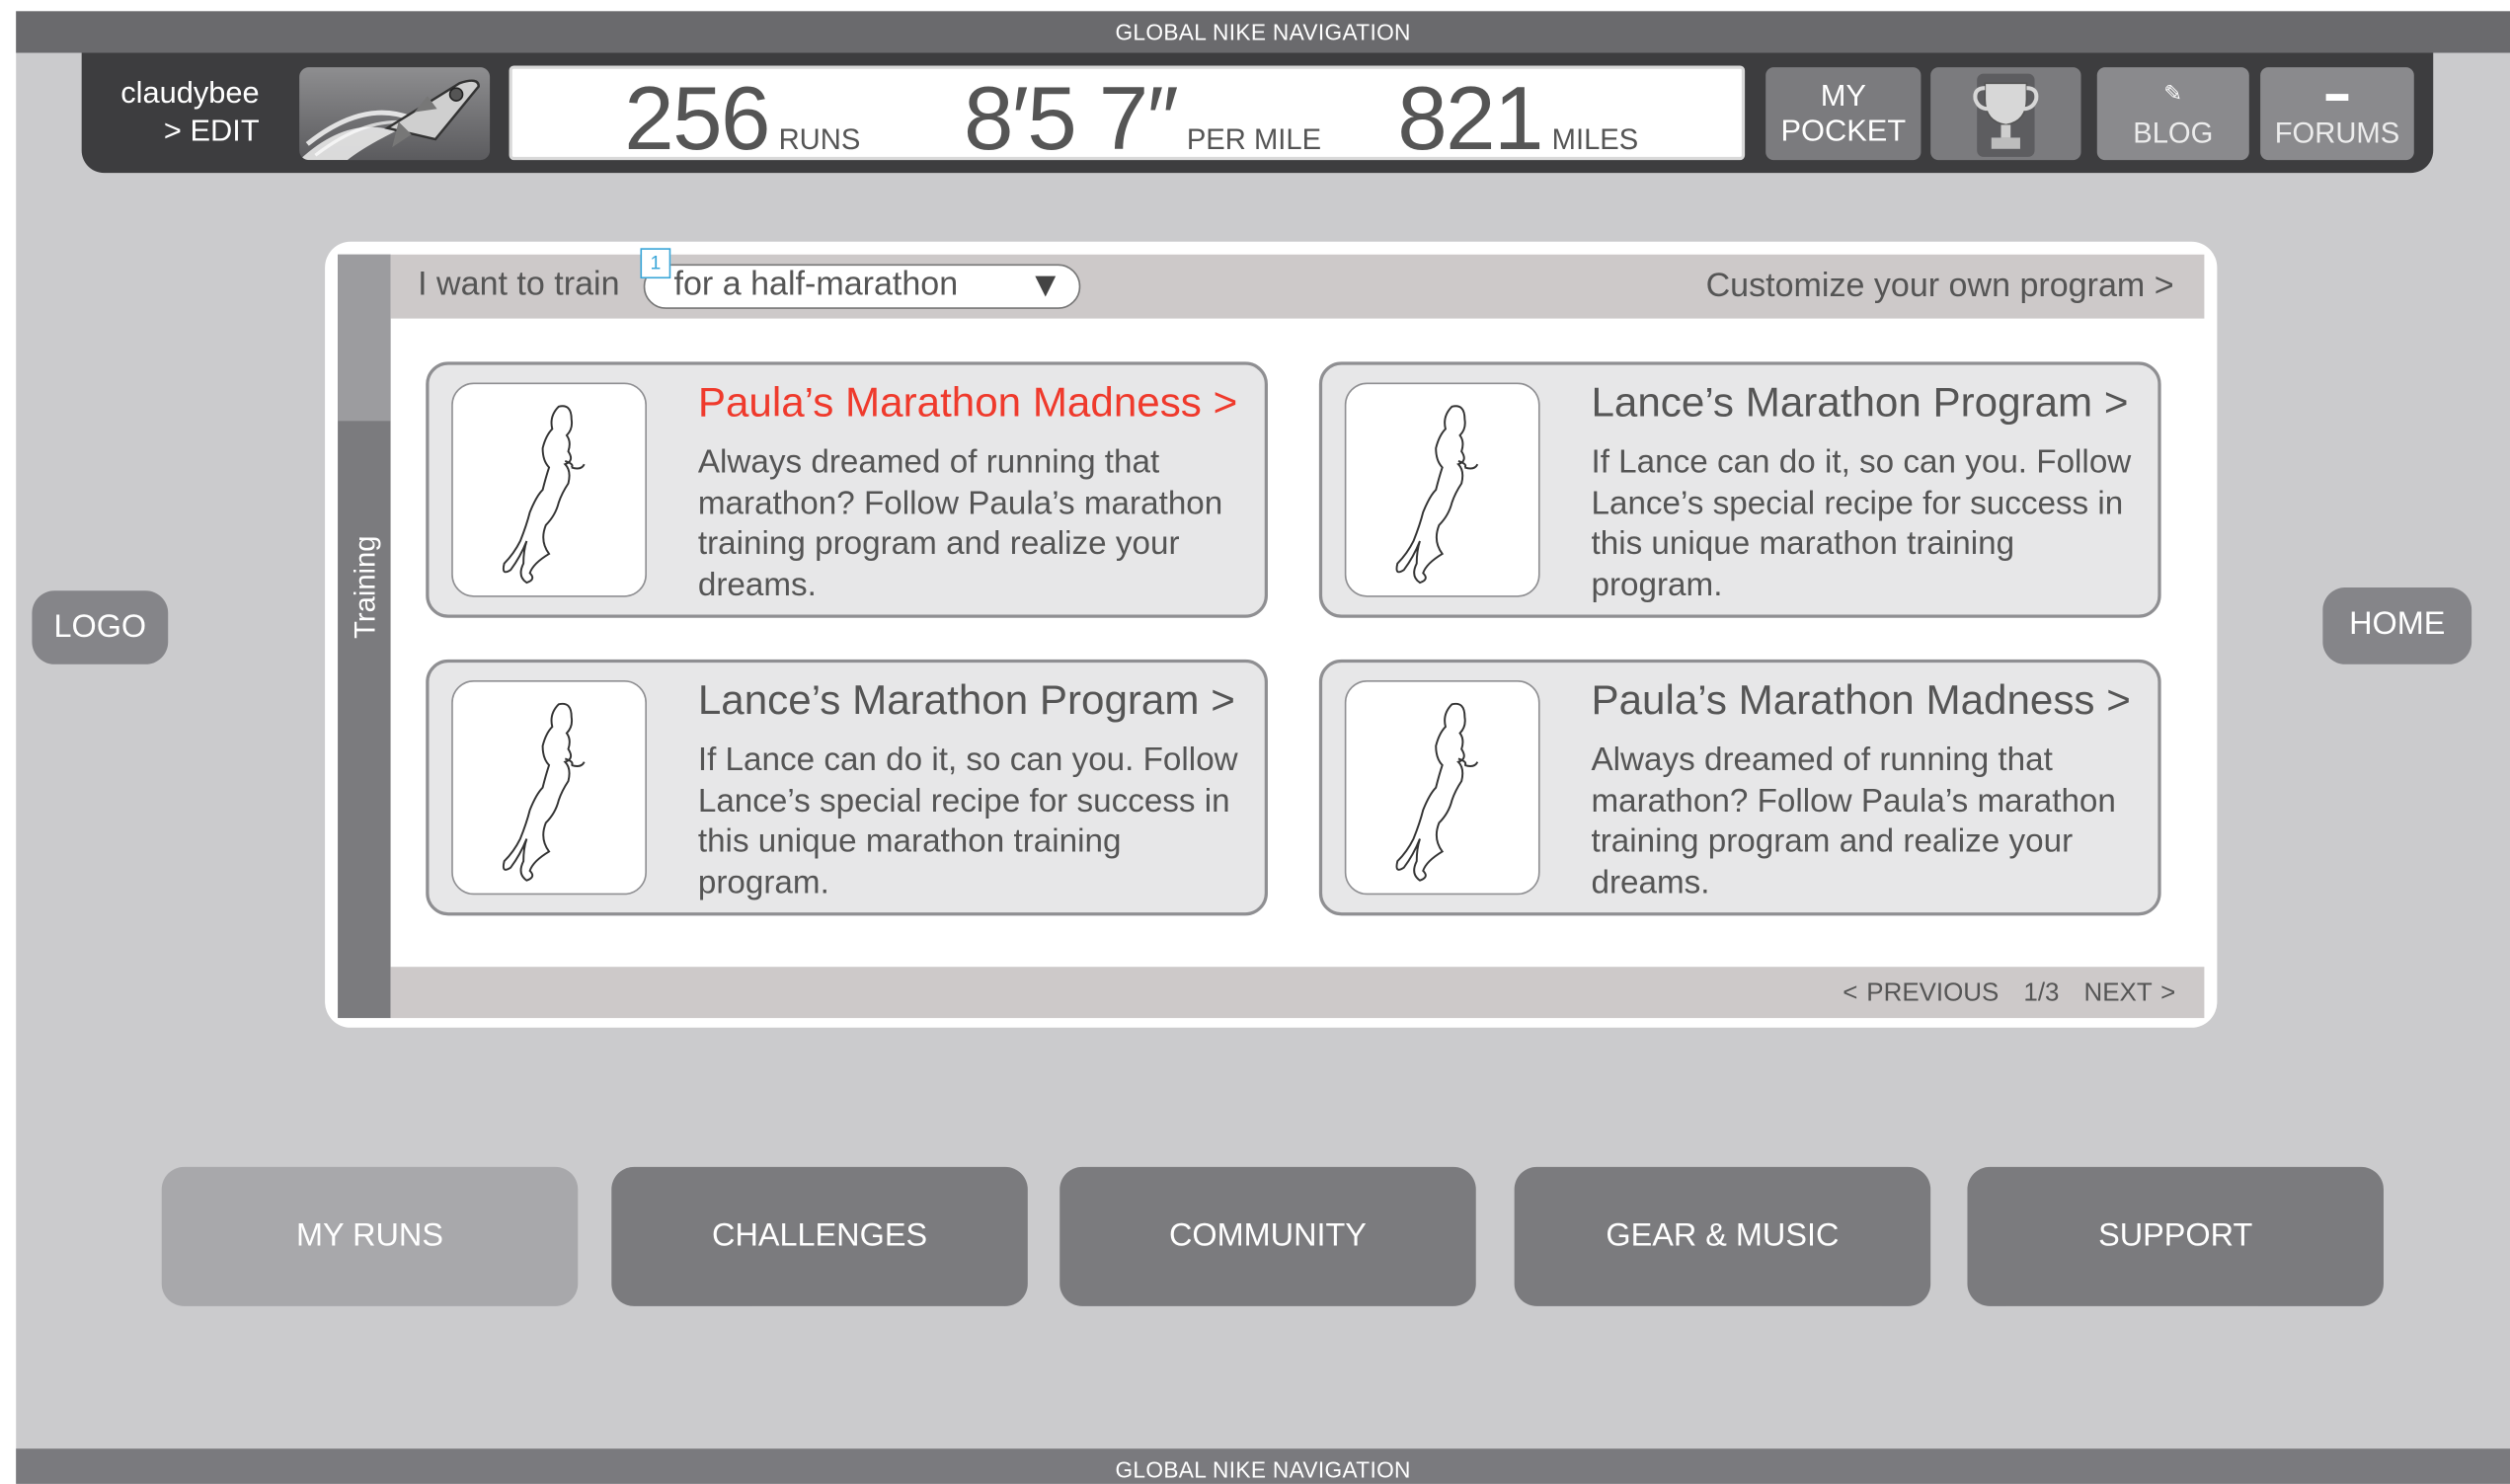 The image size is (2510, 1484). I want to click on training-tab: Training, so click(364, 636).